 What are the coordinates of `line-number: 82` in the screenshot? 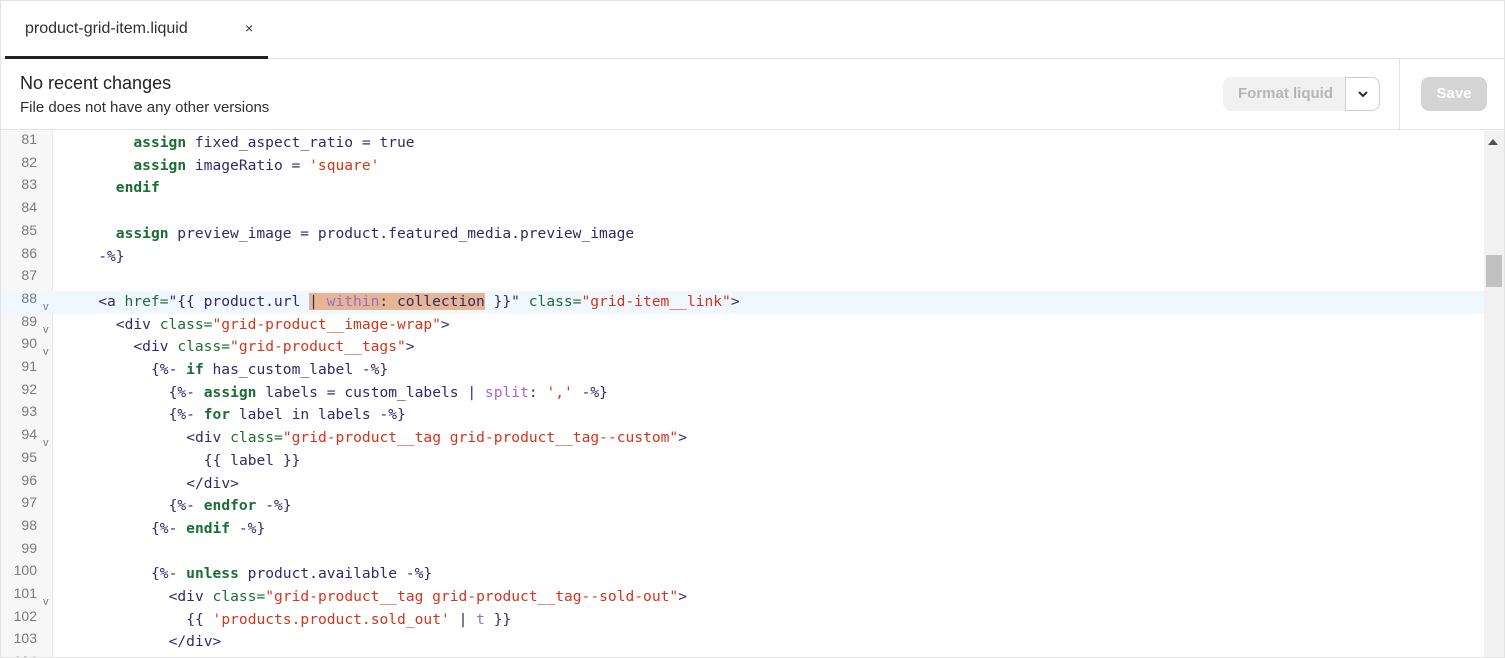 It's located at (29, 161).